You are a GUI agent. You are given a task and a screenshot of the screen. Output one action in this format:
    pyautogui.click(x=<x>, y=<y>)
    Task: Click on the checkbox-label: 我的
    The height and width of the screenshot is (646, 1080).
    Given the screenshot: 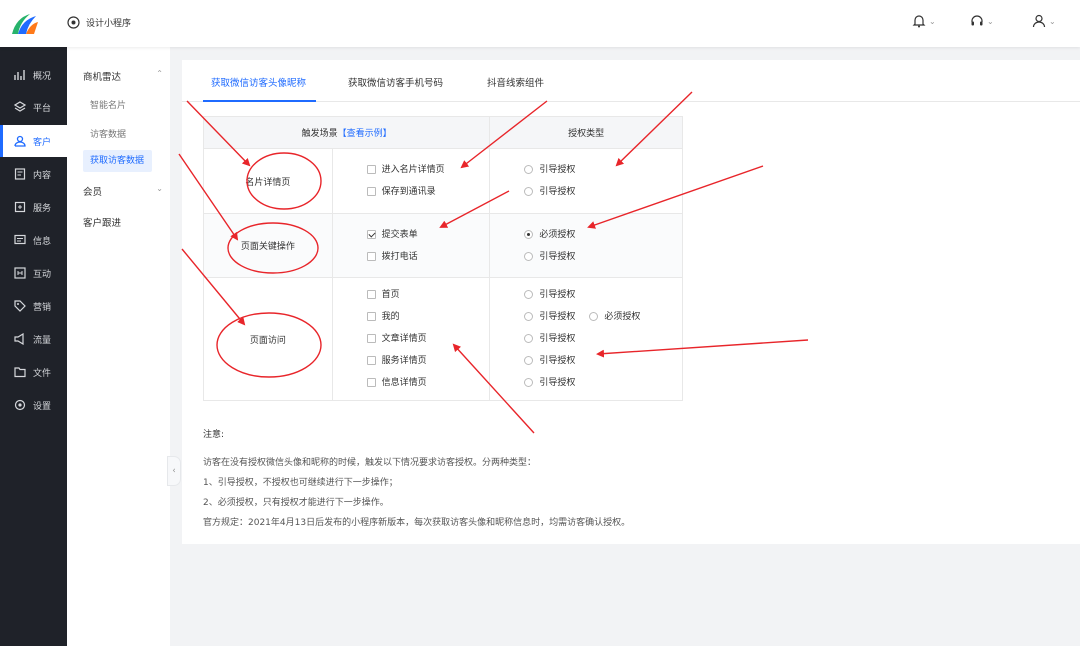 What is the action you would take?
    pyautogui.click(x=390, y=317)
    